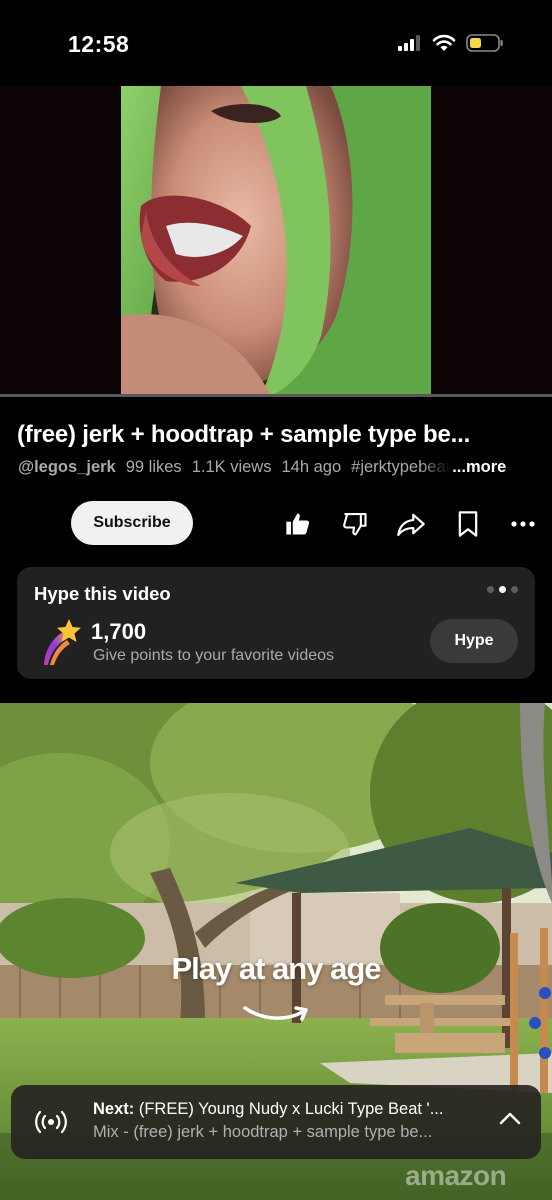  Describe the element at coordinates (468, 524) in the screenshot. I see `save-icon` at that location.